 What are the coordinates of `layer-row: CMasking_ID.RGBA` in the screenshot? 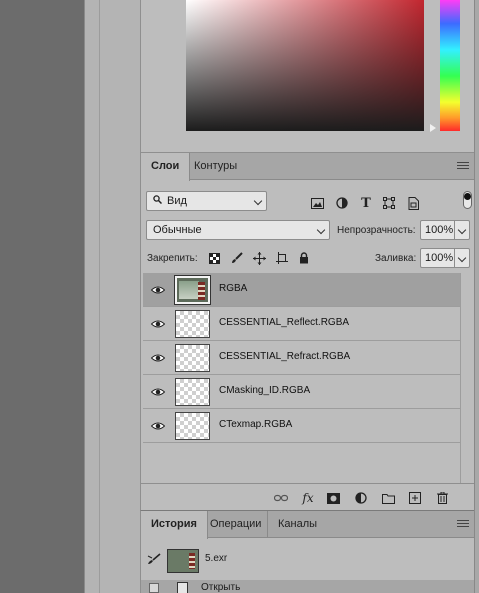 It's located at (301, 392).